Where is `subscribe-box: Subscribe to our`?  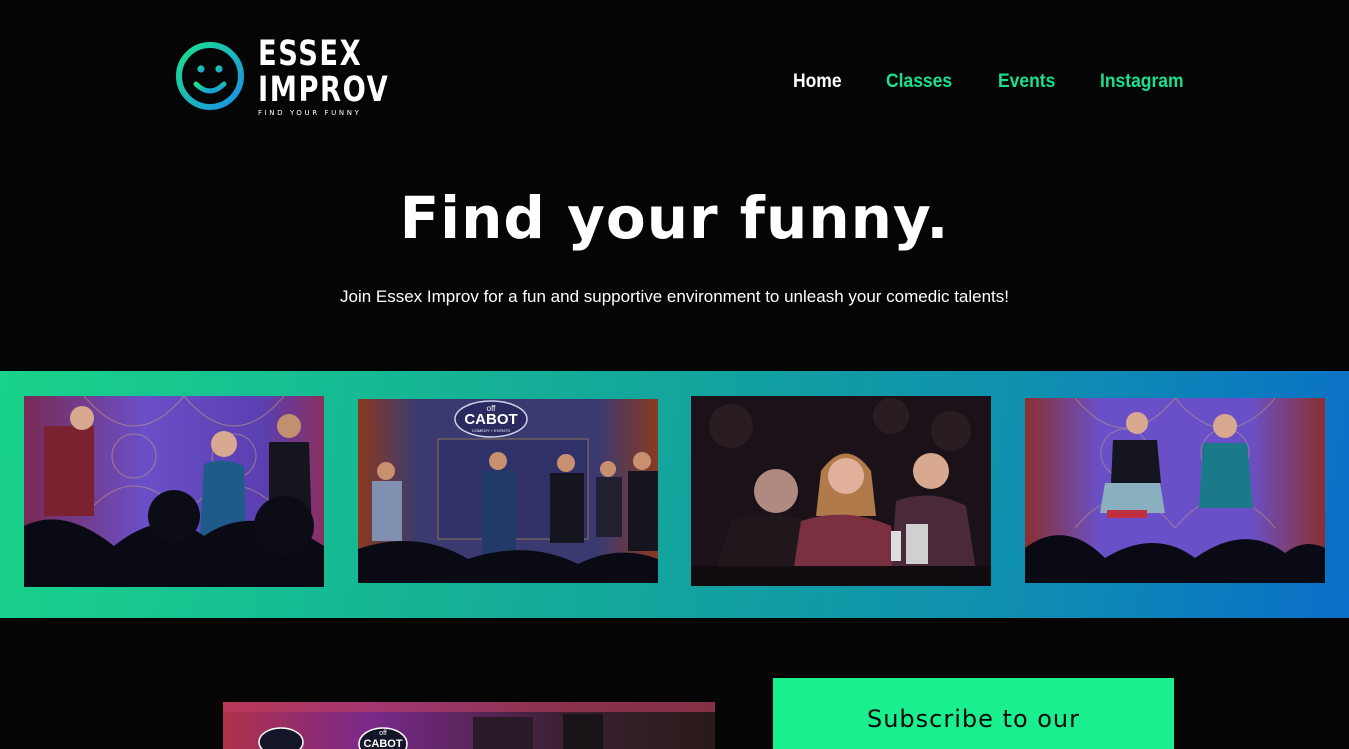
subscribe-box: Subscribe to our is located at coordinates (973, 713).